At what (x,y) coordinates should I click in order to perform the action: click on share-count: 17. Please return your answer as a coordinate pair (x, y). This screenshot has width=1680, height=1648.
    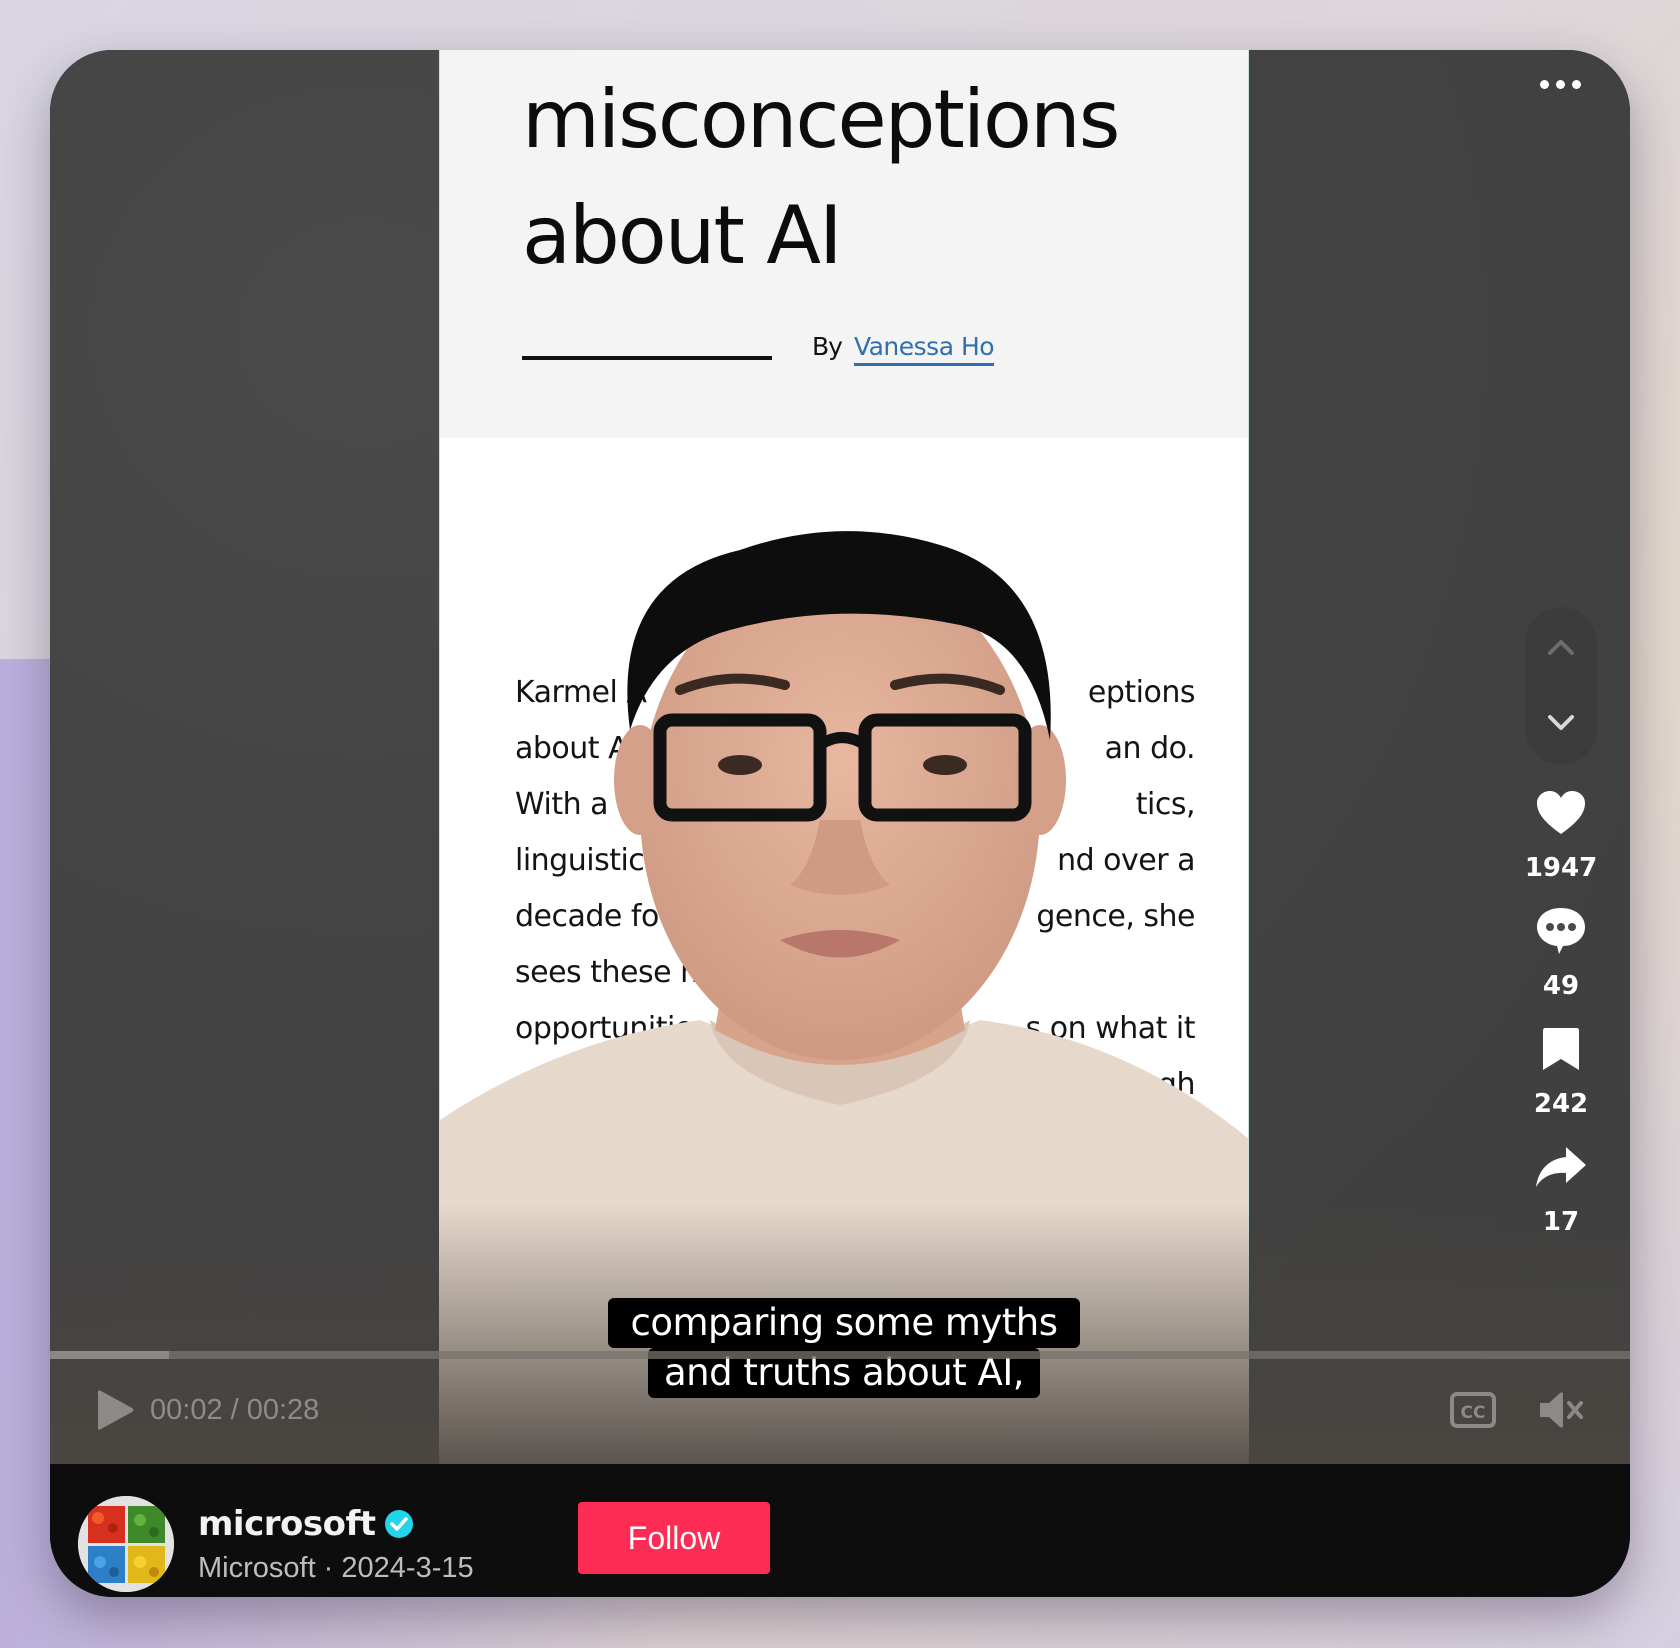
    Looking at the image, I should click on (1561, 1222).